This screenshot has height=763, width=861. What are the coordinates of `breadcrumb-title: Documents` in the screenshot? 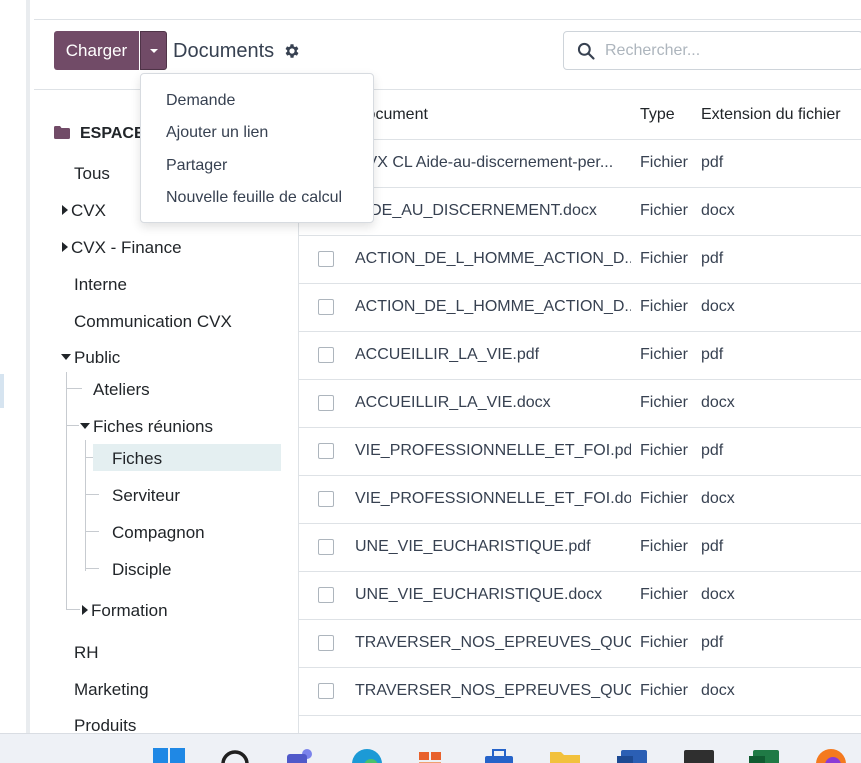 It's located at (224, 51).